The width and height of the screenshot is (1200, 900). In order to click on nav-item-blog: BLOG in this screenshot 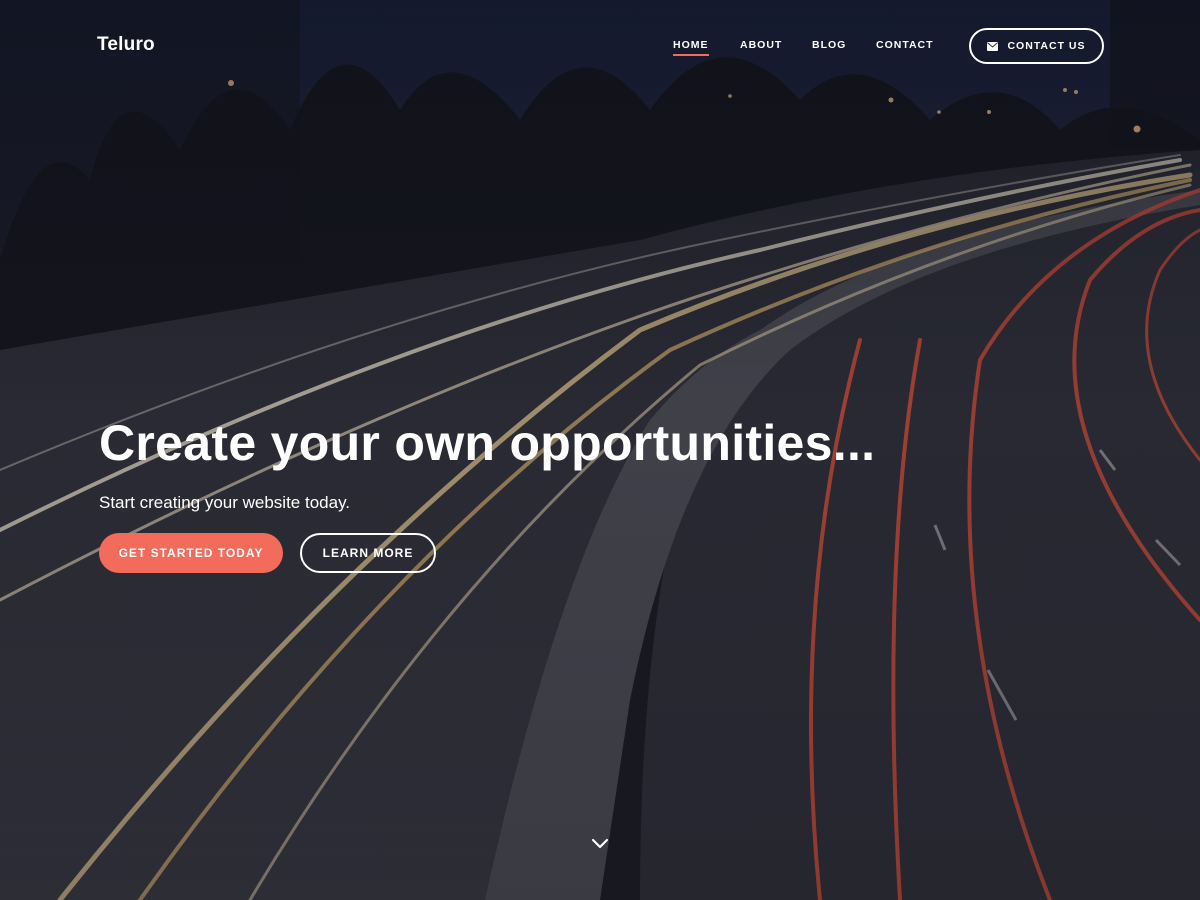, I will do `click(829, 45)`.